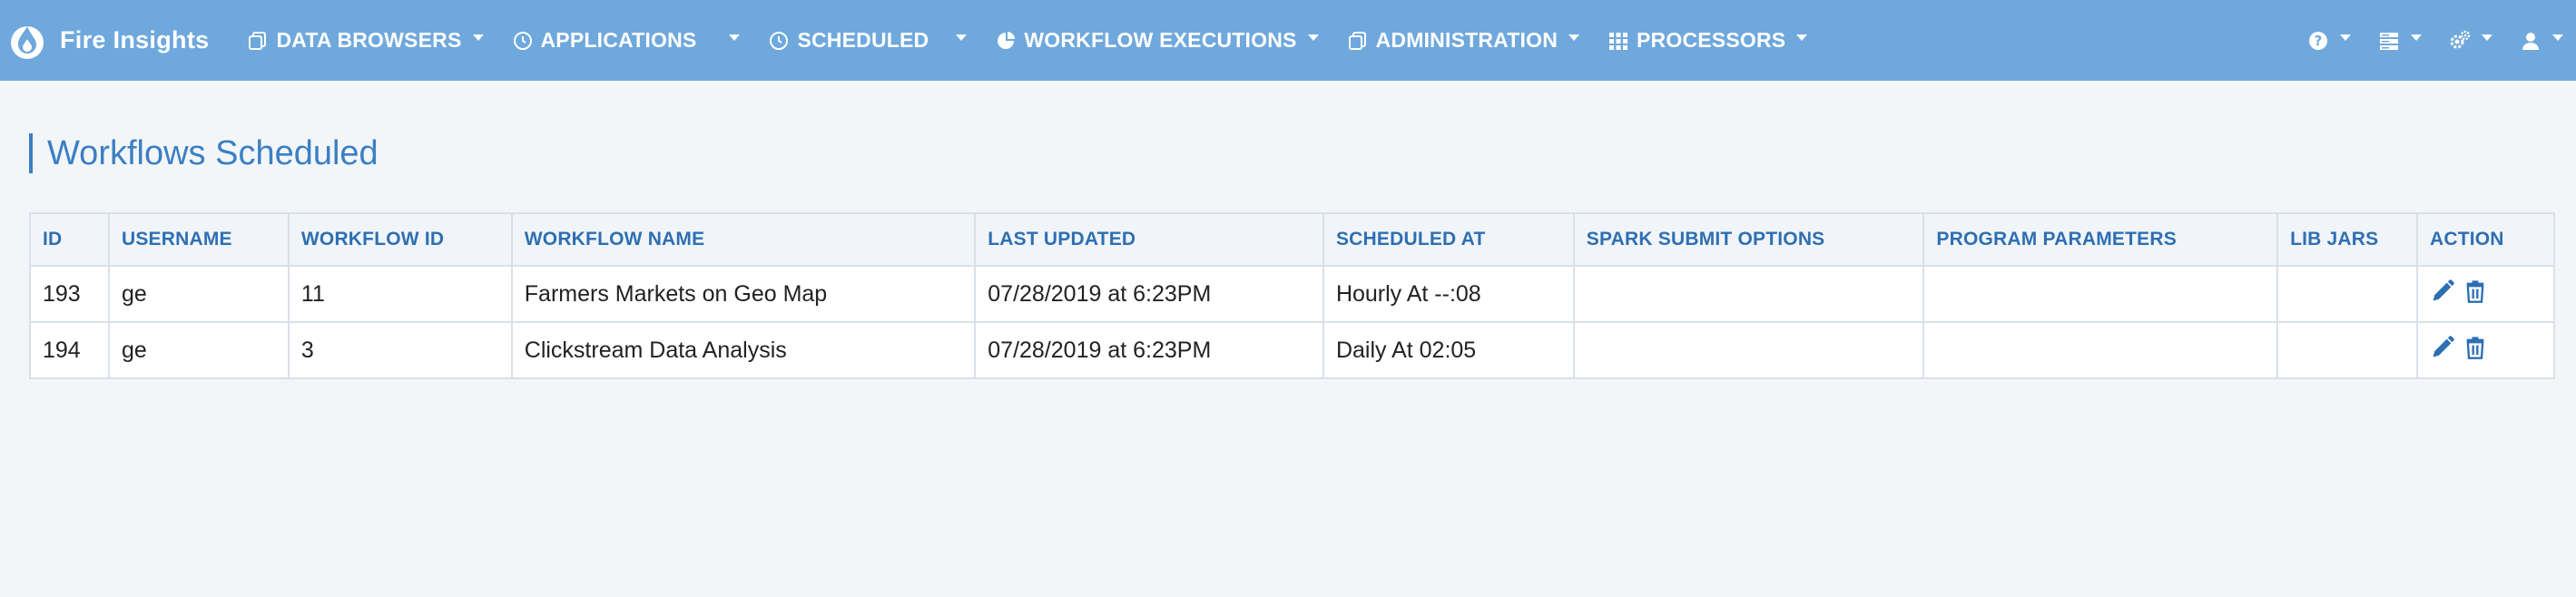 The width and height of the screenshot is (2576, 597). What do you see at coordinates (1160, 40) in the screenshot?
I see `nav-label: WORKFLOW EXECUTIONS` at bounding box center [1160, 40].